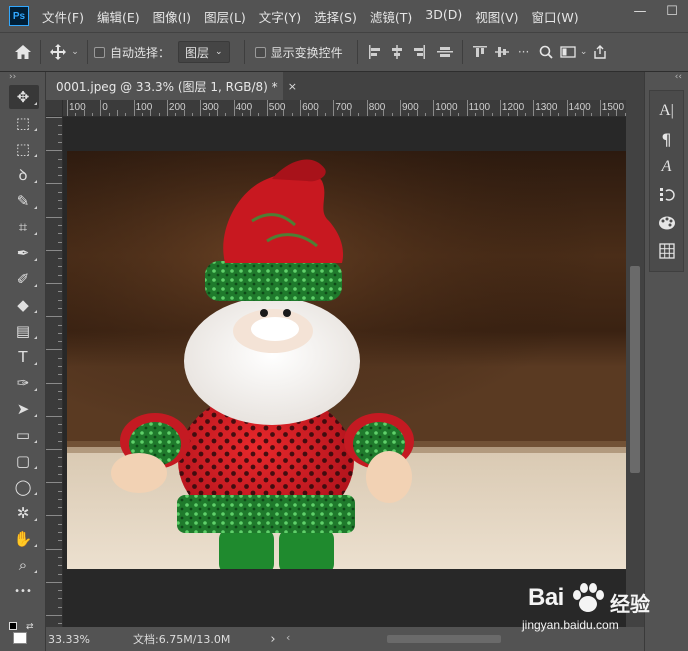  Describe the element at coordinates (23, 435) in the screenshot. I see `rectangle-tool: ▭` at that location.